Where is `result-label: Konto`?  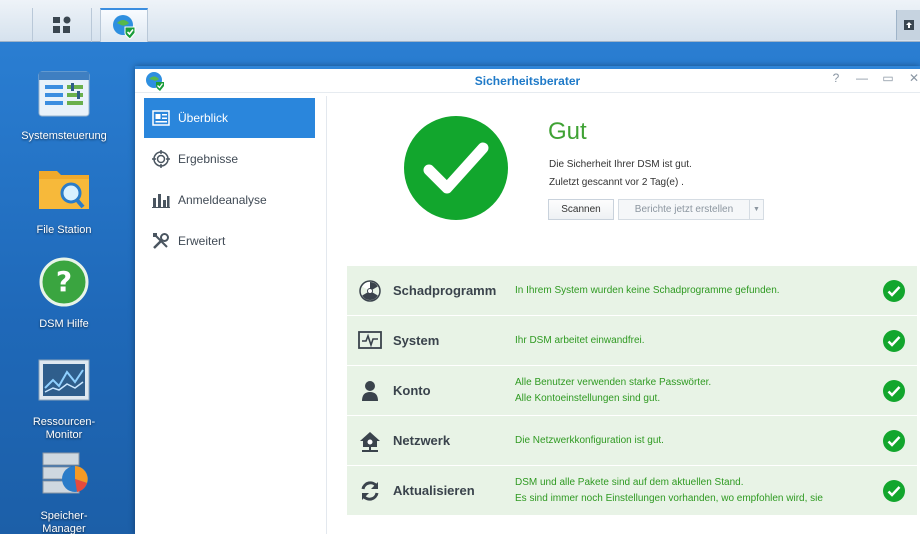
result-label: Konto is located at coordinates (412, 390).